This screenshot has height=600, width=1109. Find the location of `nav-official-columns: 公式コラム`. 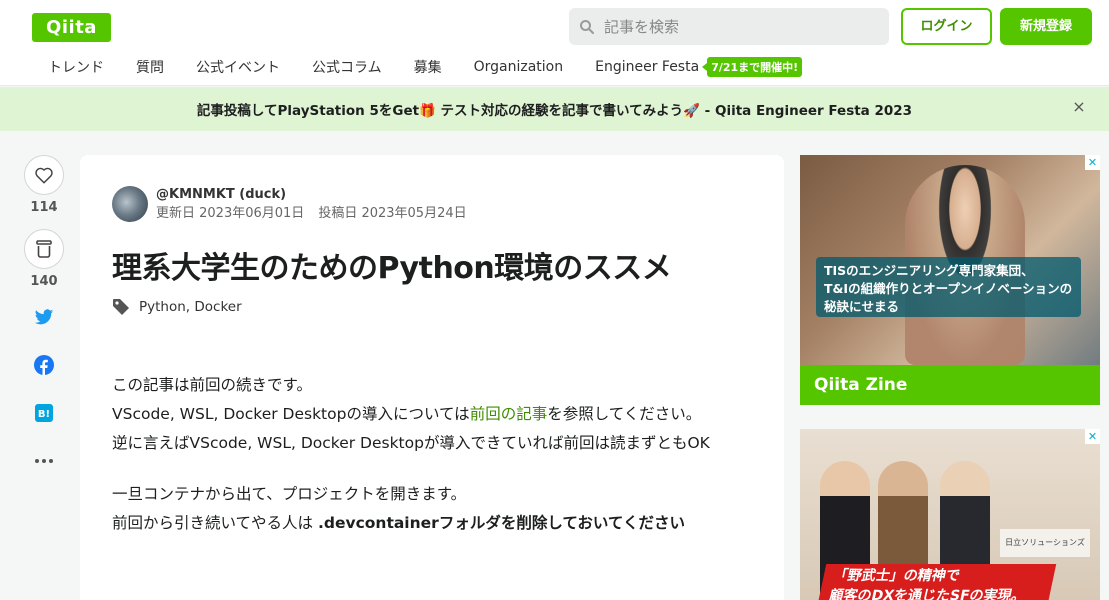

nav-official-columns: 公式コラム is located at coordinates (347, 67).